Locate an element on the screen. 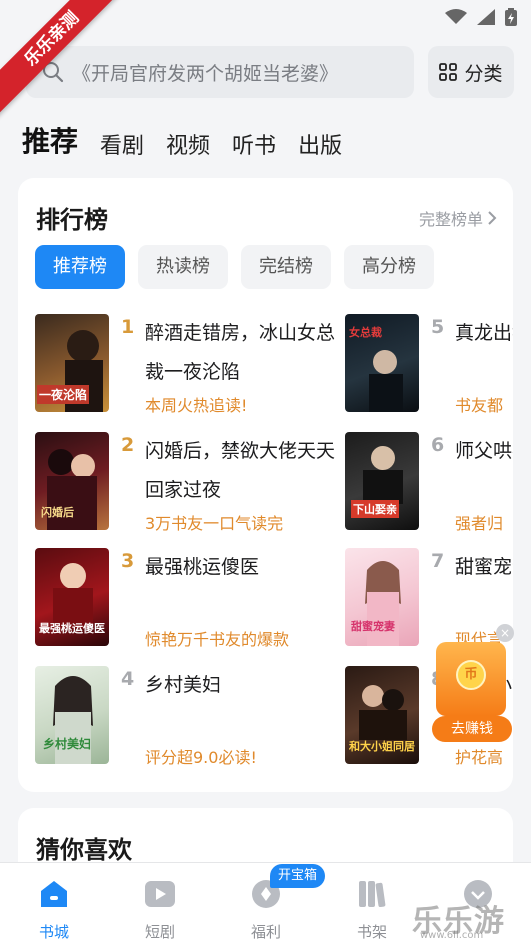 The height and width of the screenshot is (945, 531). book-subtitle: 书友都 is located at coordinates (479, 405).